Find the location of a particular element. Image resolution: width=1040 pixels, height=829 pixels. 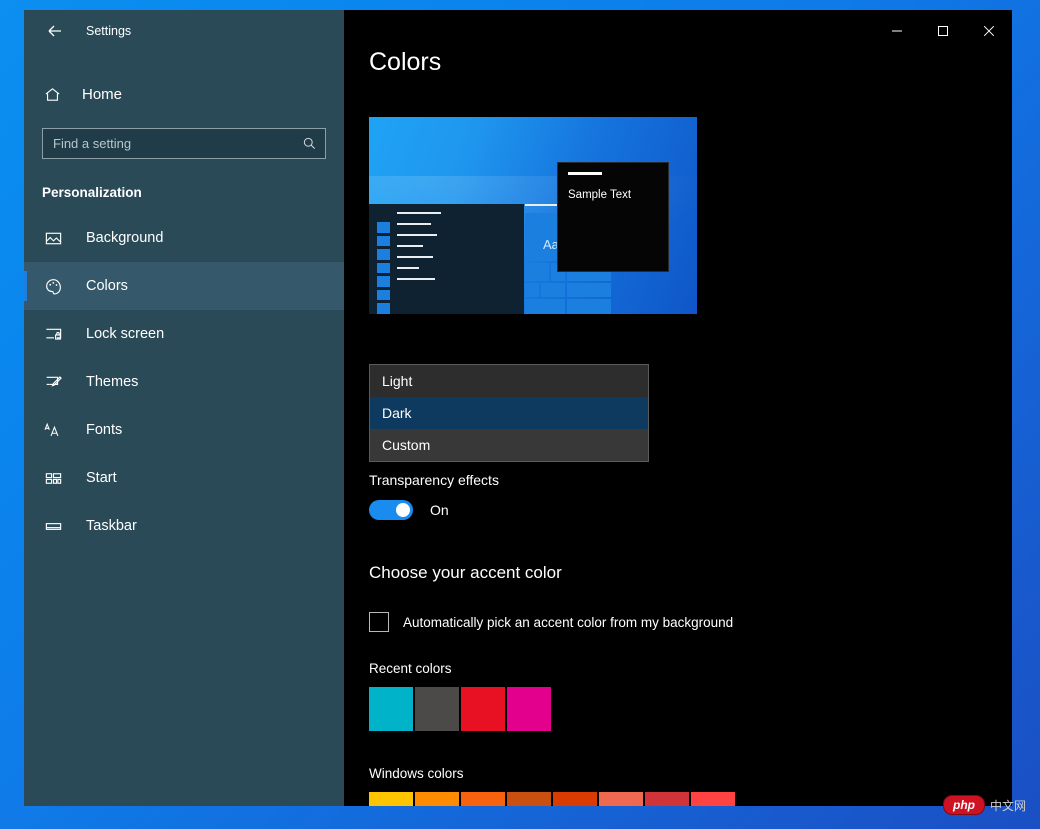

color-mode-dropdown: Light Dark Custom is located at coordinates (509, 413).